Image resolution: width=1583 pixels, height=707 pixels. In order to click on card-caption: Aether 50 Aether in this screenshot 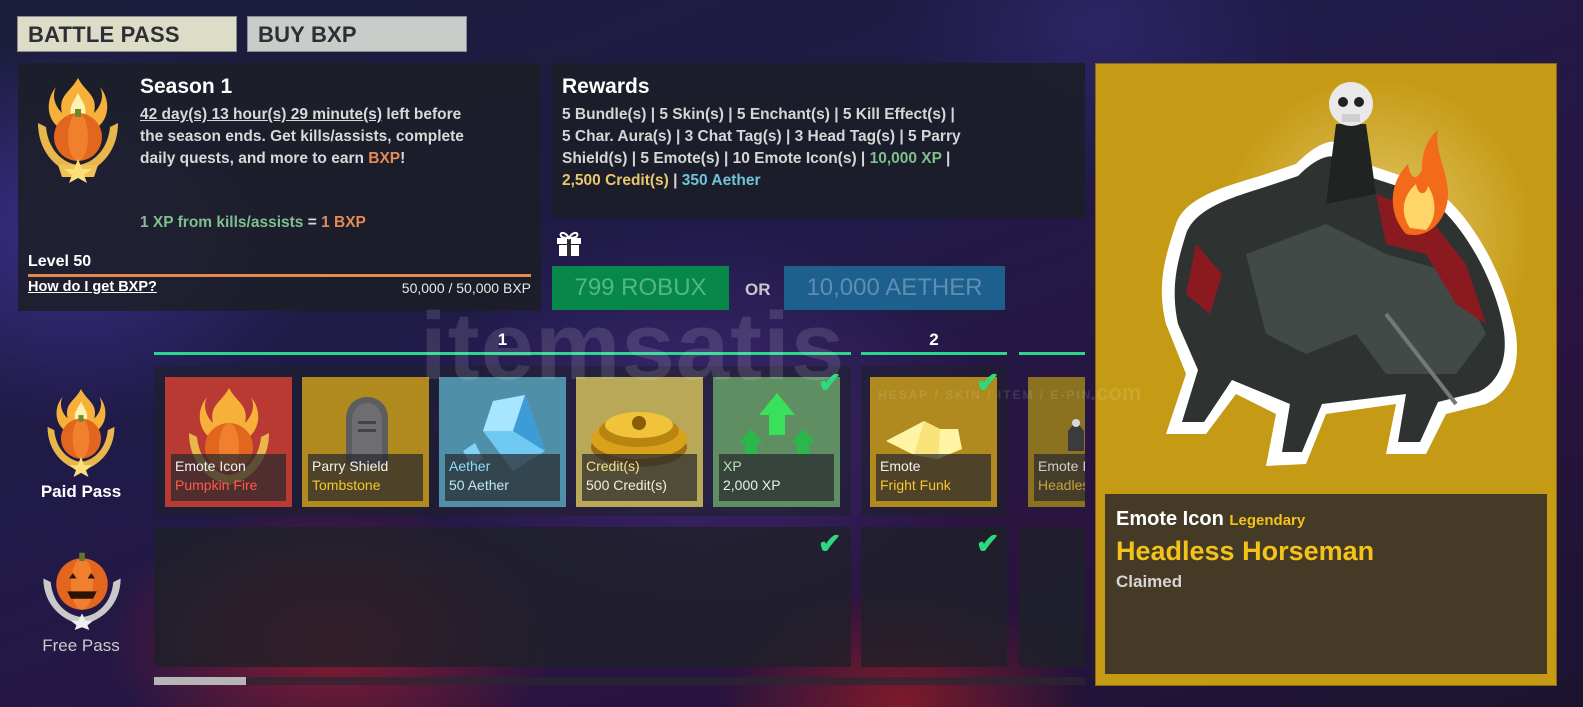, I will do `click(502, 477)`.